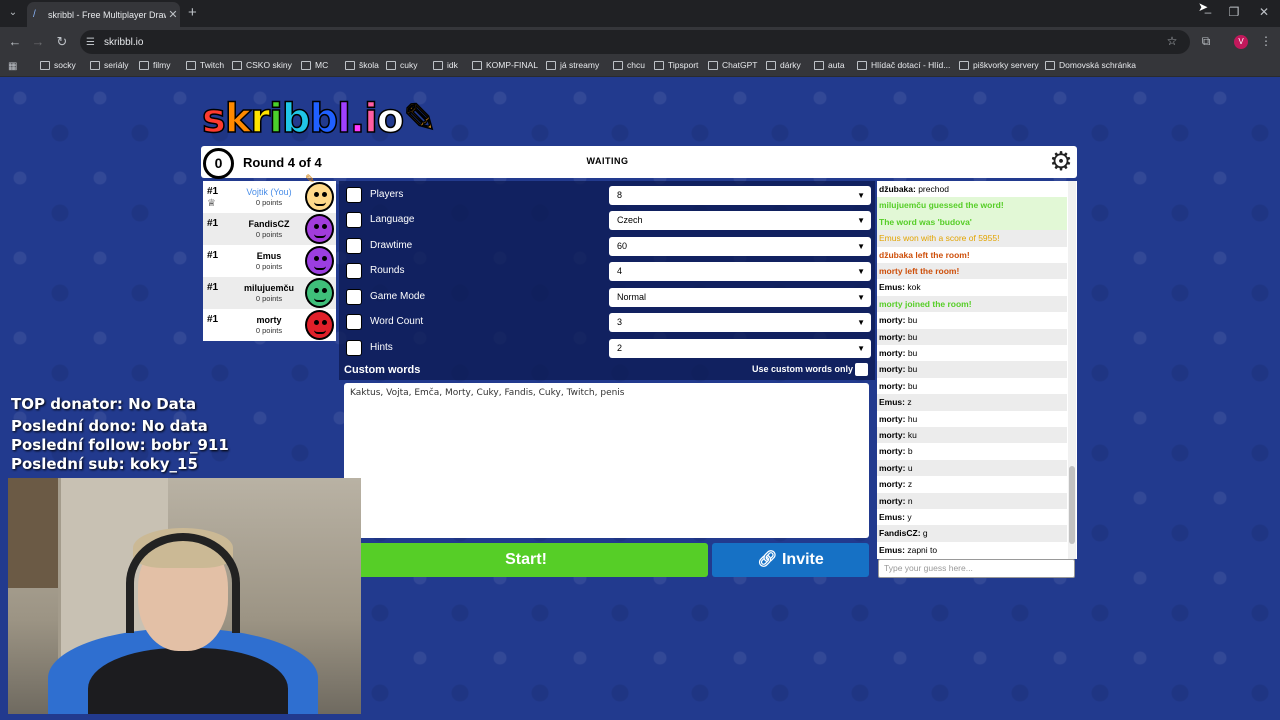  What do you see at coordinates (972, 287) in the screenshot?
I see `chat-message: Emus: kok` at bounding box center [972, 287].